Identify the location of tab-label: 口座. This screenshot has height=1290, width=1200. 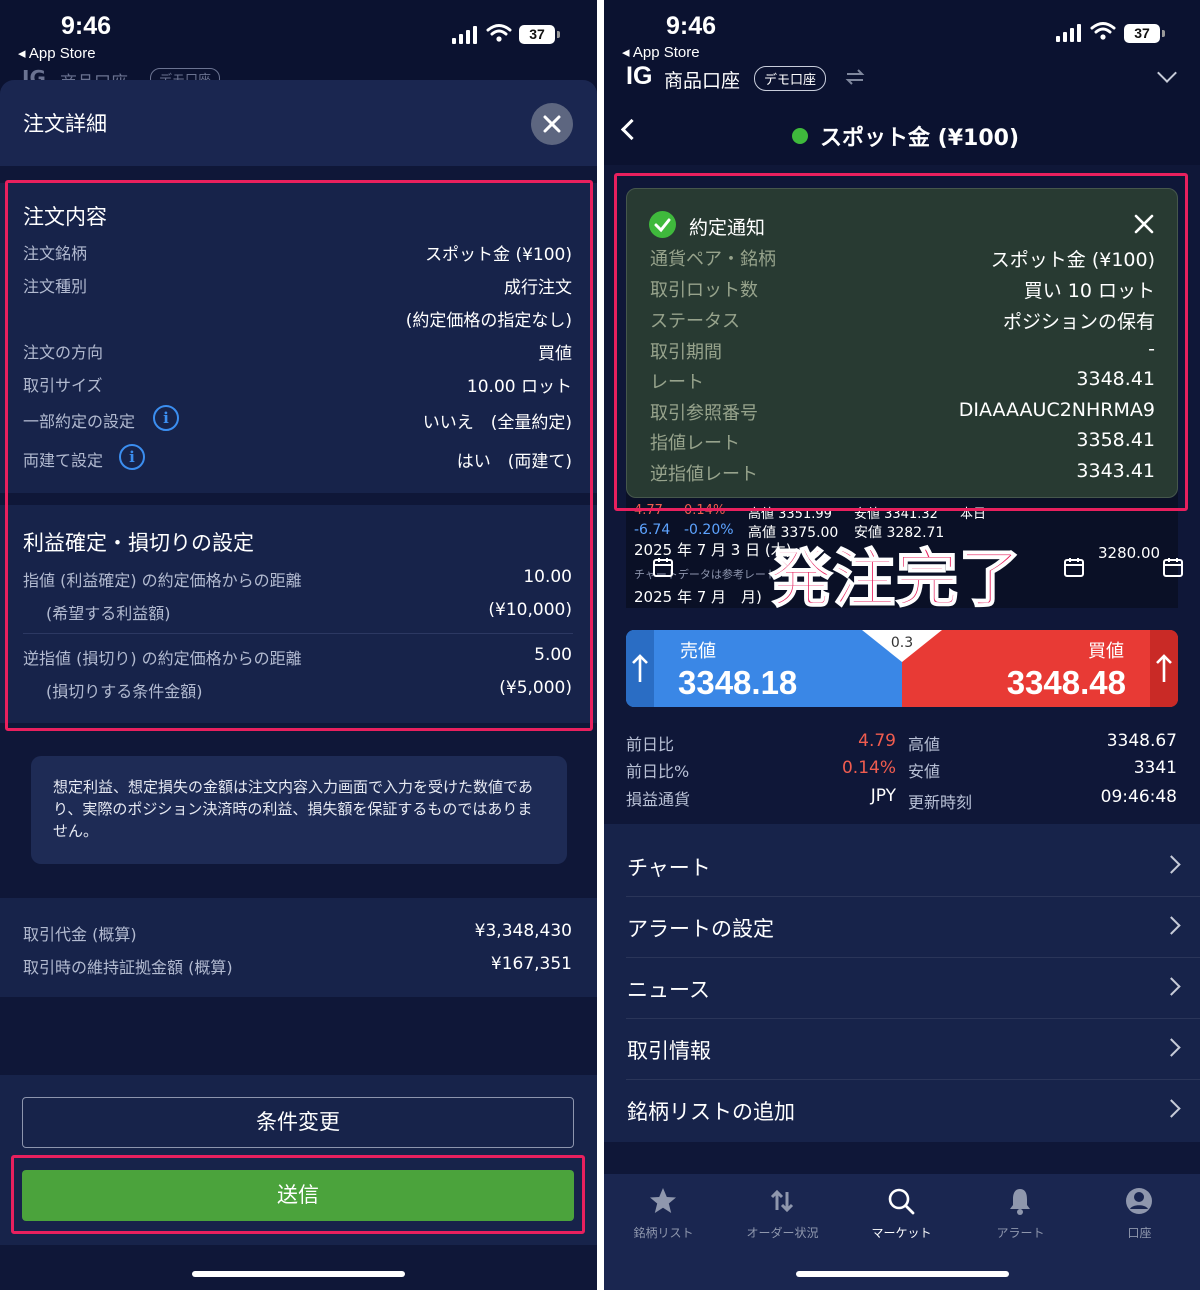
(1139, 1233).